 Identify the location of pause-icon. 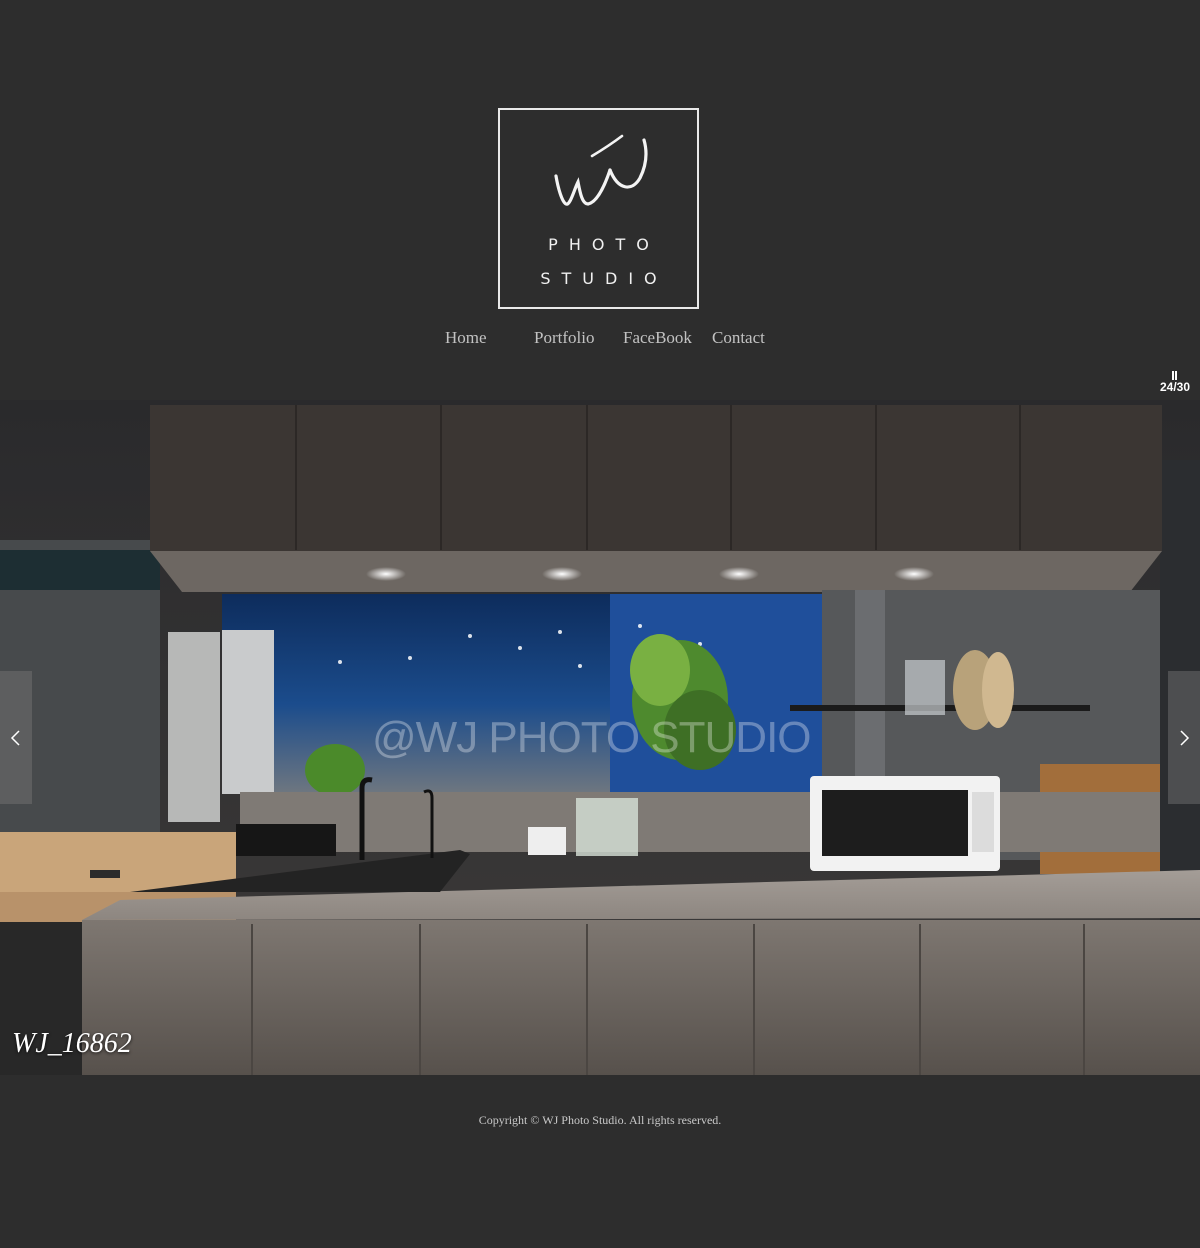
(1174, 375).